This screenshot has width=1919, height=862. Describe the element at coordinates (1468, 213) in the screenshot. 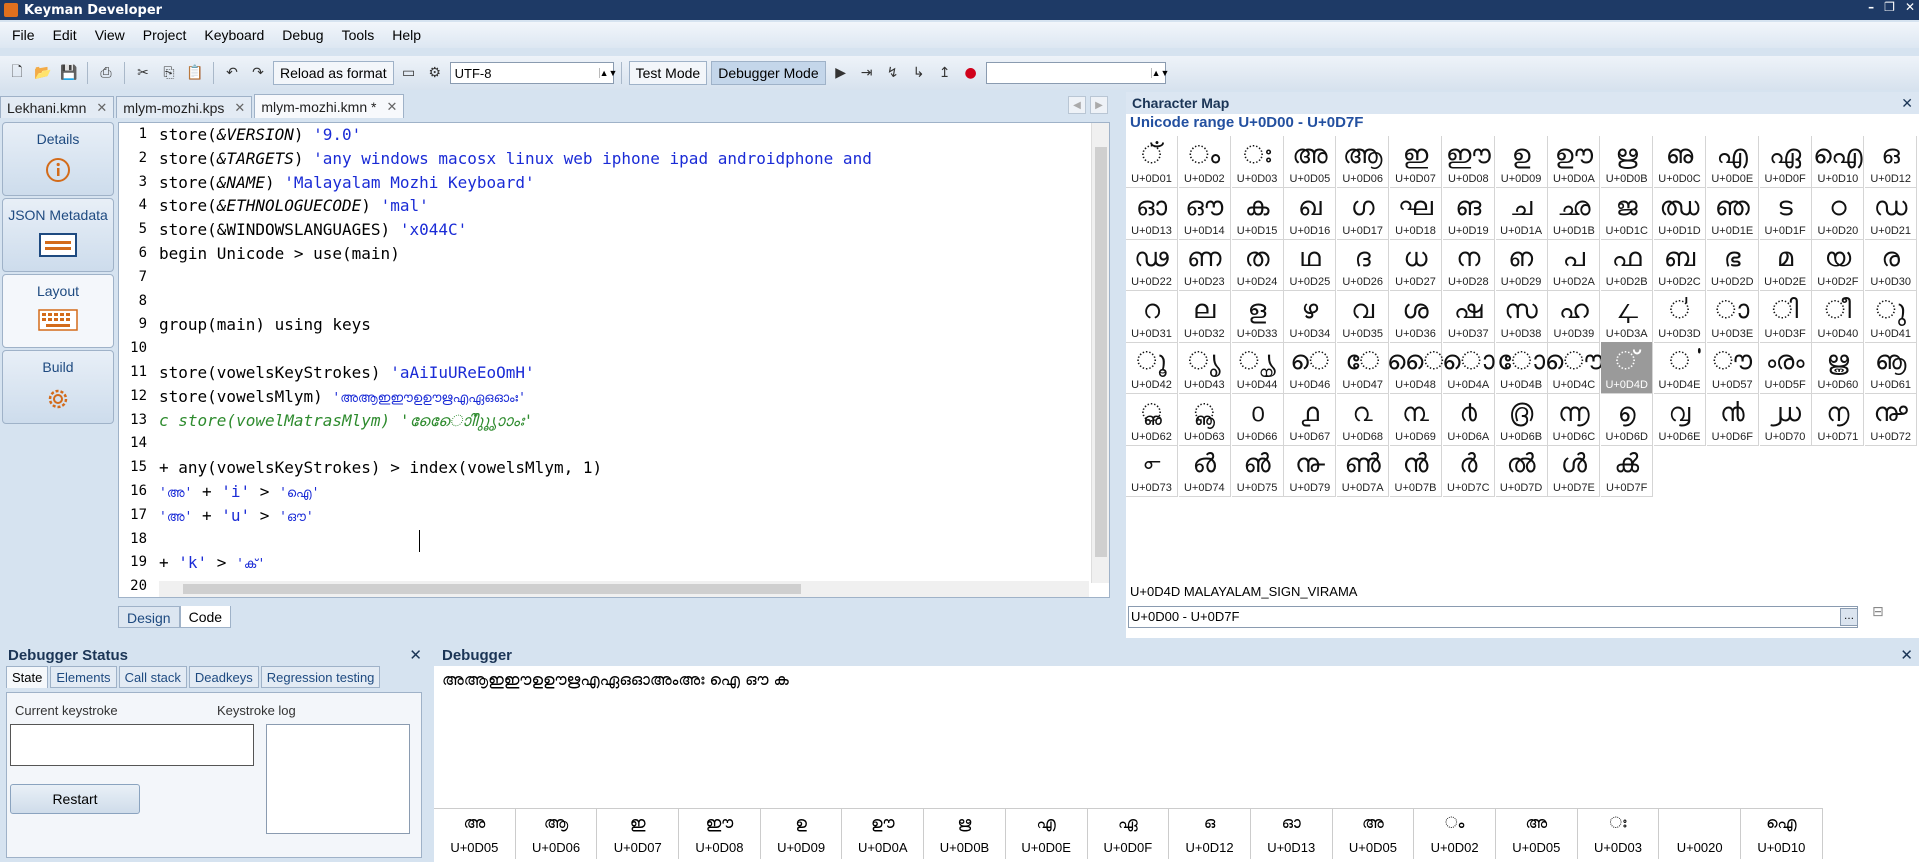

I see `char-cell: ങ U+0D19` at that location.